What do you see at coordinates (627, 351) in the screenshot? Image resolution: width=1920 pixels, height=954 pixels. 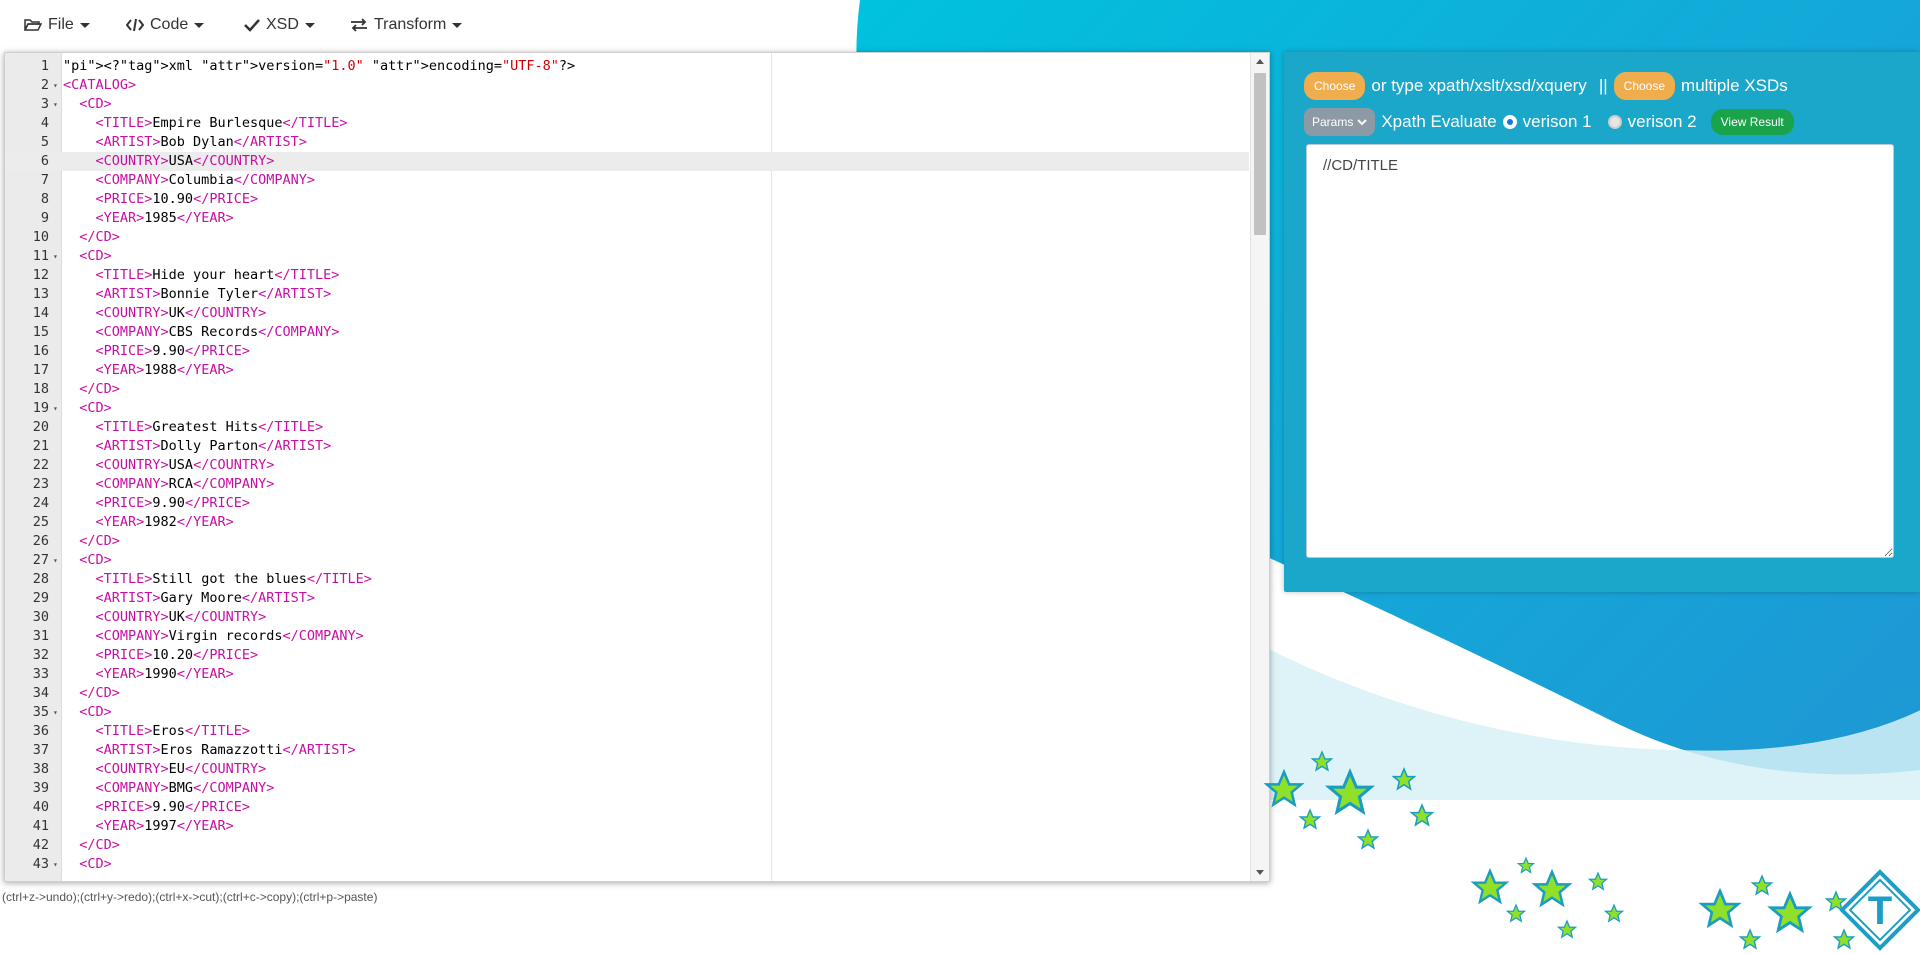 I see `code-line: 16 <PRICE>9.90</PRICE>` at bounding box center [627, 351].